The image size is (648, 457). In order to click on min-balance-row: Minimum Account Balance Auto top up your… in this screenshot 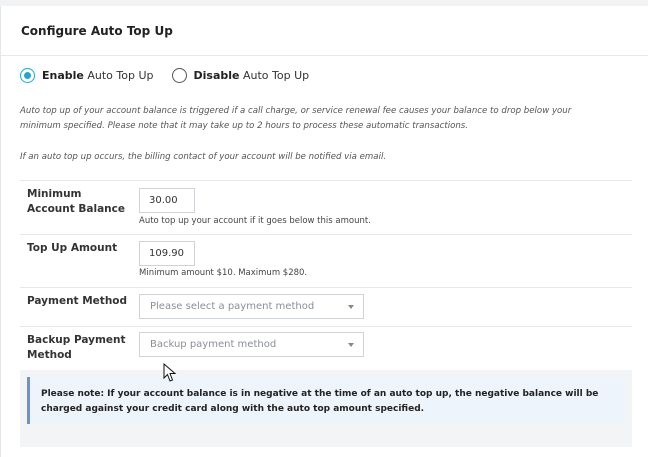, I will do `click(326, 207)`.